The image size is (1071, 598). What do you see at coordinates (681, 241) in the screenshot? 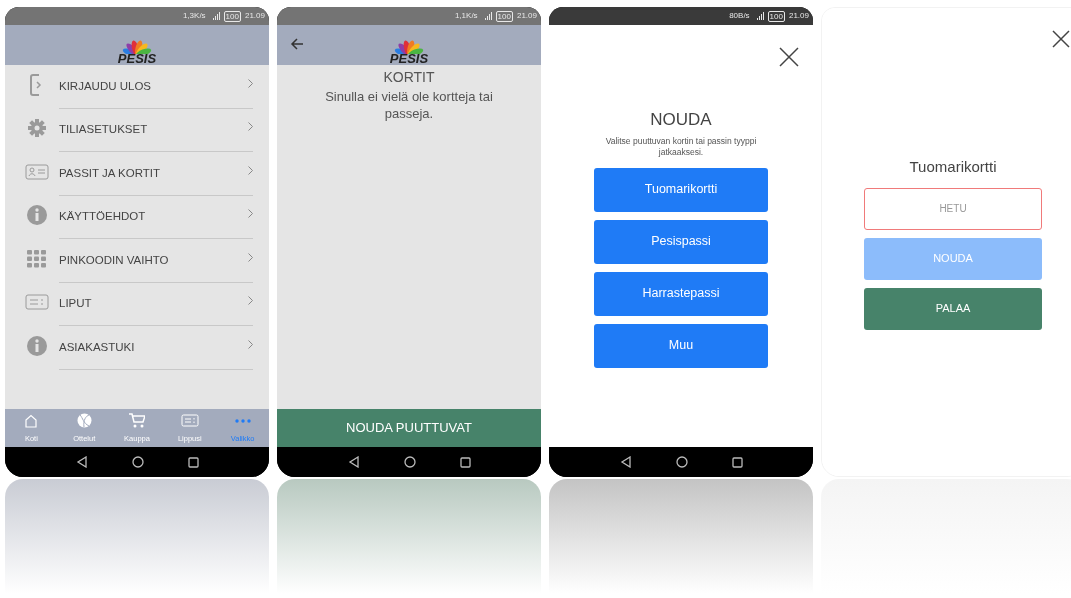
I see `card-type-button: Pesispassi` at bounding box center [681, 241].